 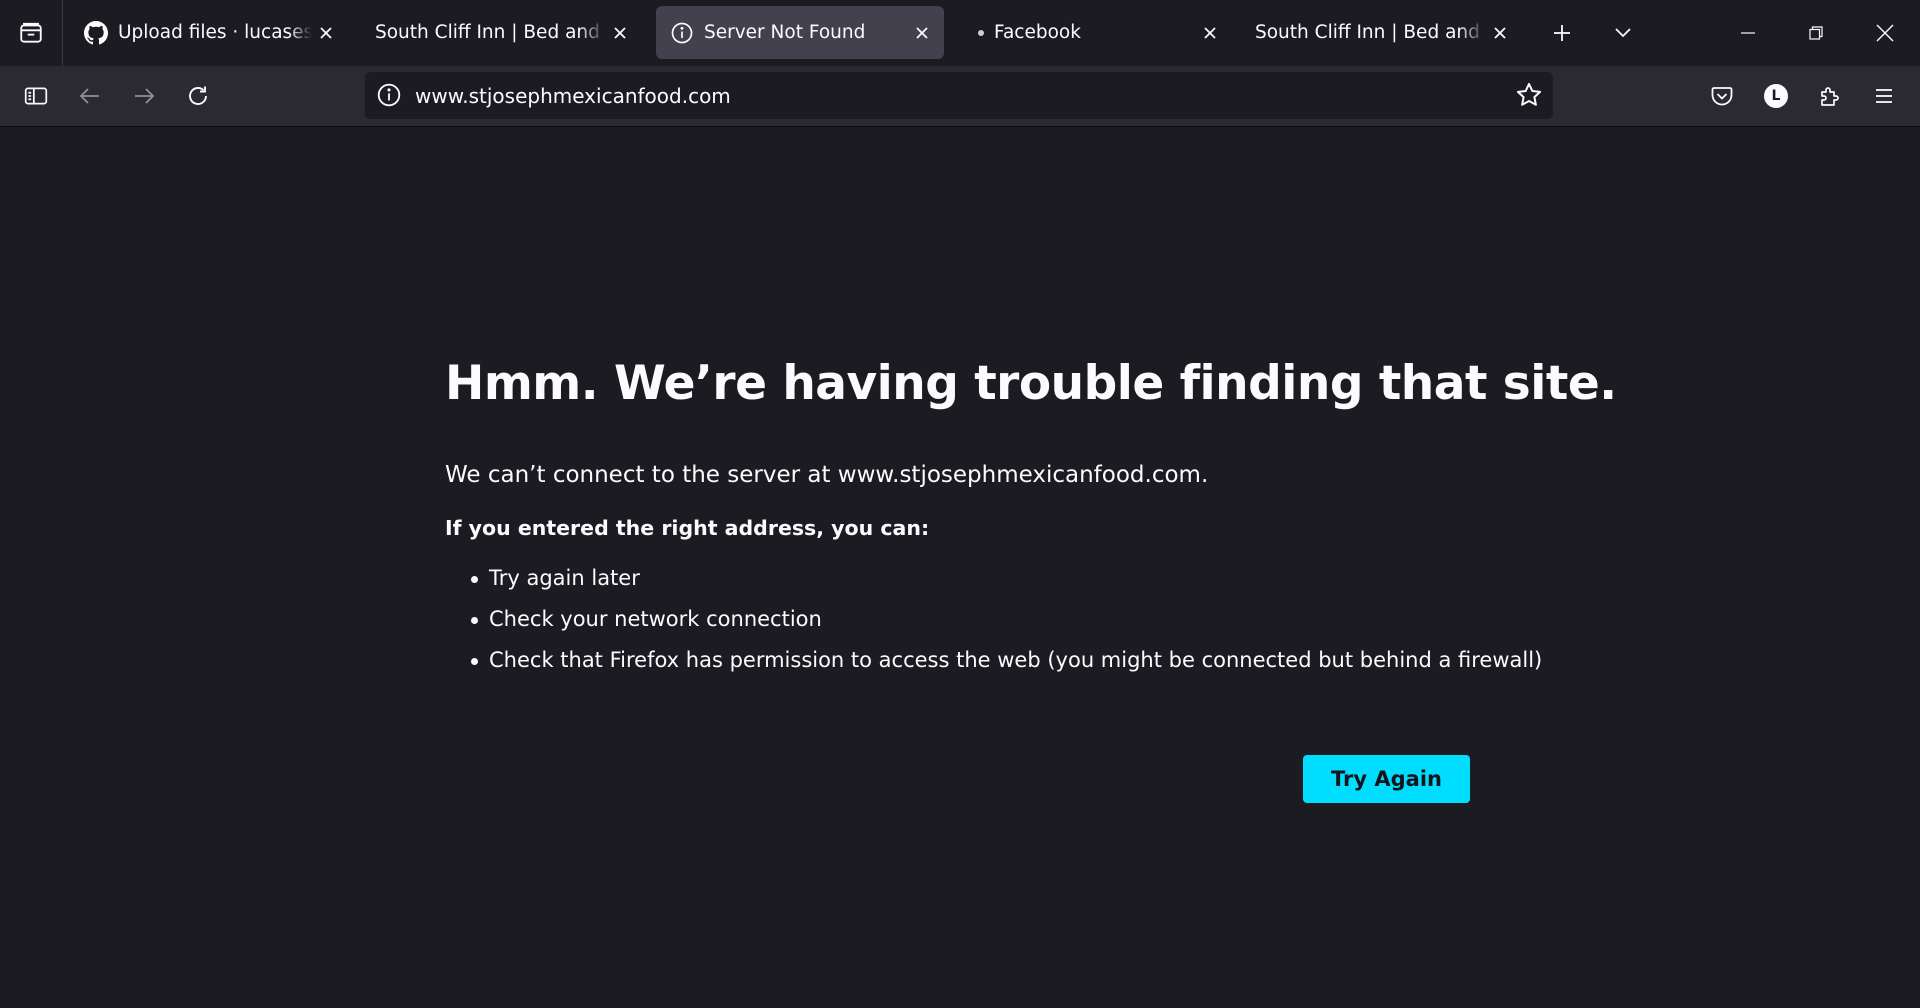 I want to click on list-all-tabs-button, so click(x=1623, y=33).